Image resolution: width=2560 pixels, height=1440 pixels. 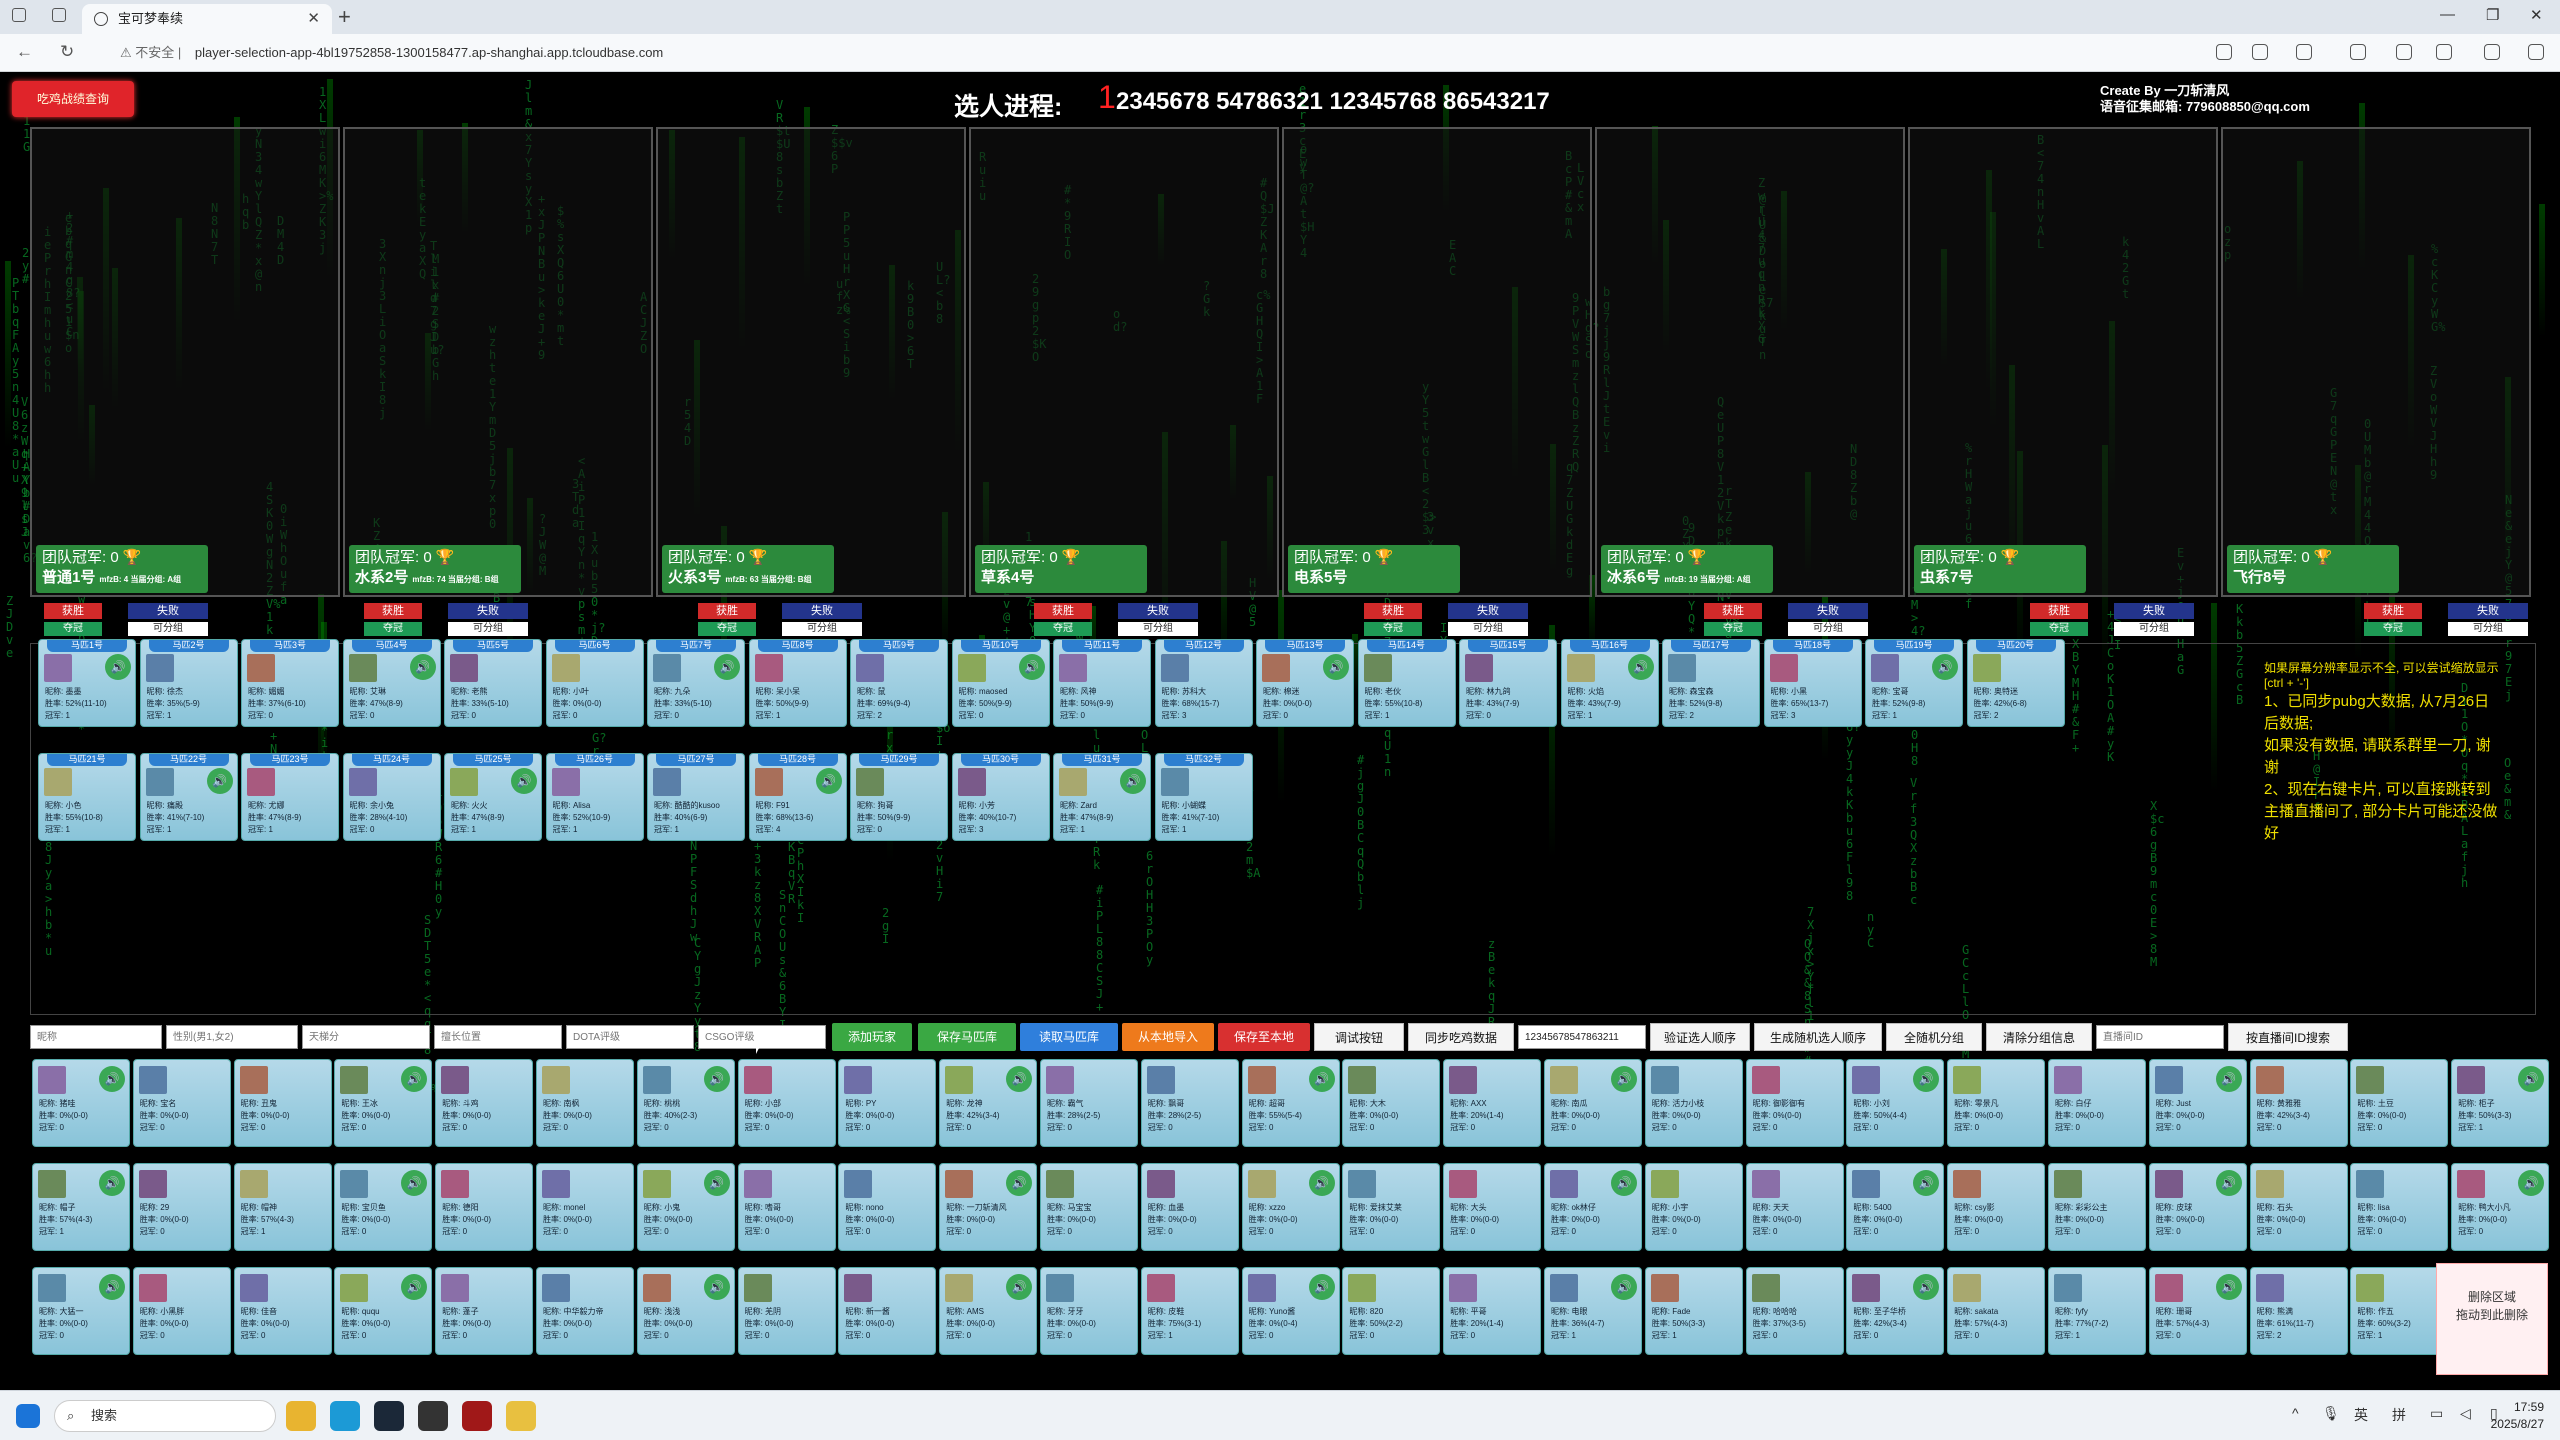 I want to click on player-card: 昵称: 白仔 胜率: 0%(0-0) 冠军: 0, so click(x=2097, y=1103).